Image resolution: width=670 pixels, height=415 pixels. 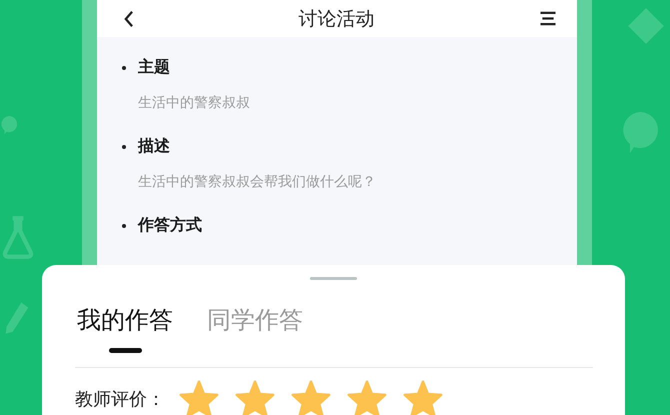 I want to click on section-heading: 主题, so click(x=154, y=67).